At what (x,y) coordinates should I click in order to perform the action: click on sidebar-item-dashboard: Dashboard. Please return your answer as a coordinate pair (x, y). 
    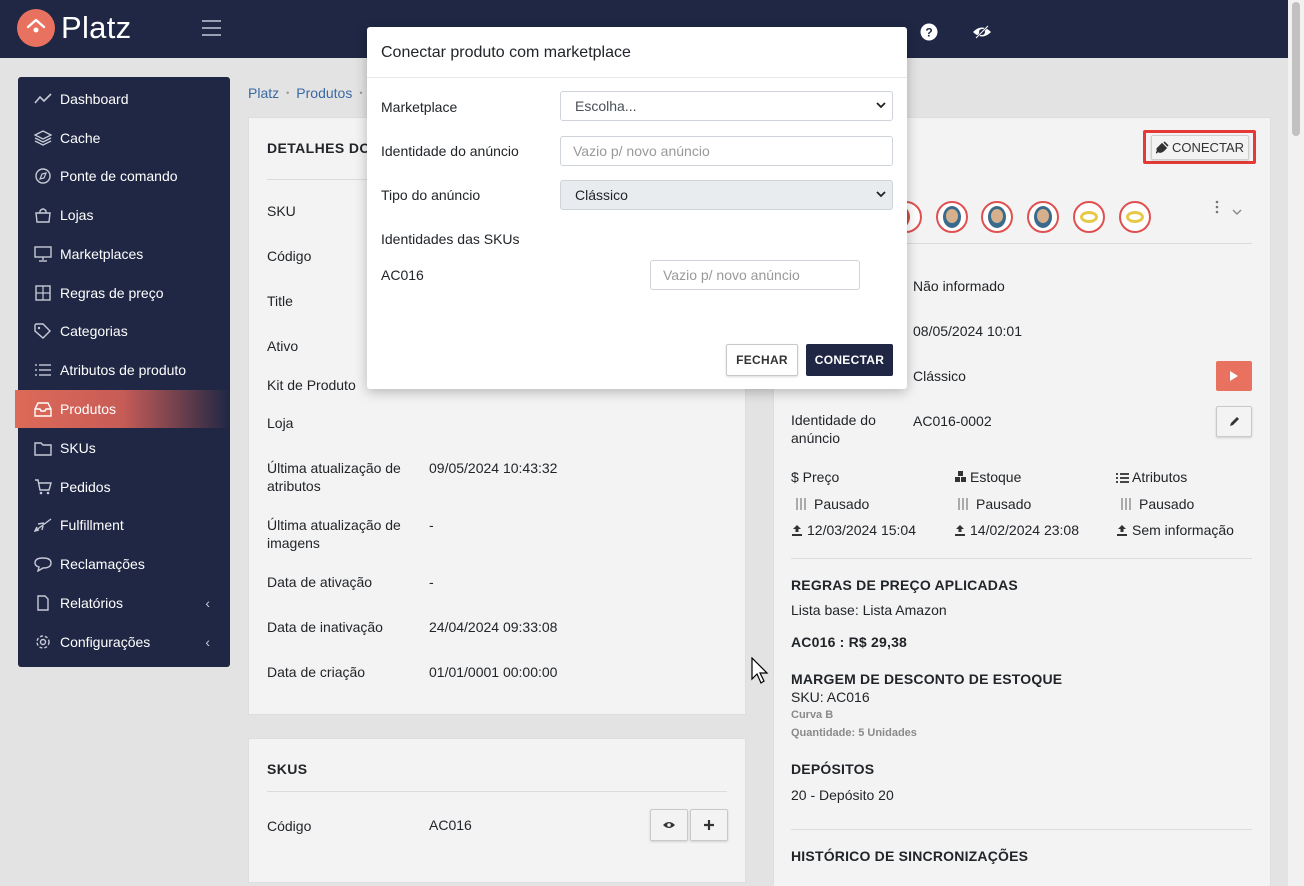
    Looking at the image, I should click on (124, 99).